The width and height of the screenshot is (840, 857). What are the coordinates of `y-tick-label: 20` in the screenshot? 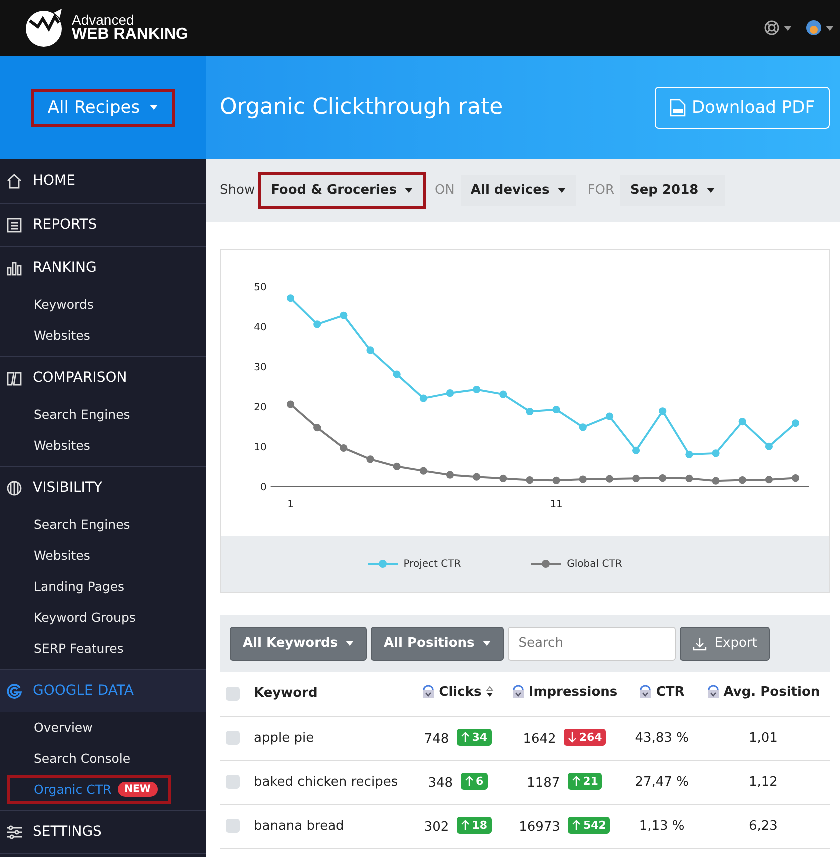 It's located at (260, 408).